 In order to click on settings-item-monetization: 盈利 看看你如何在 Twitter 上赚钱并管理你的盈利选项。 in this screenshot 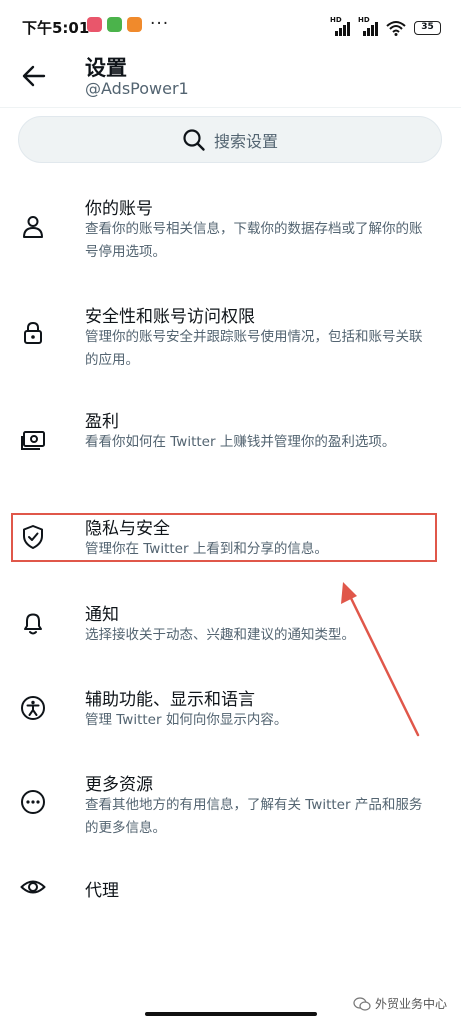, I will do `click(230, 445)`.